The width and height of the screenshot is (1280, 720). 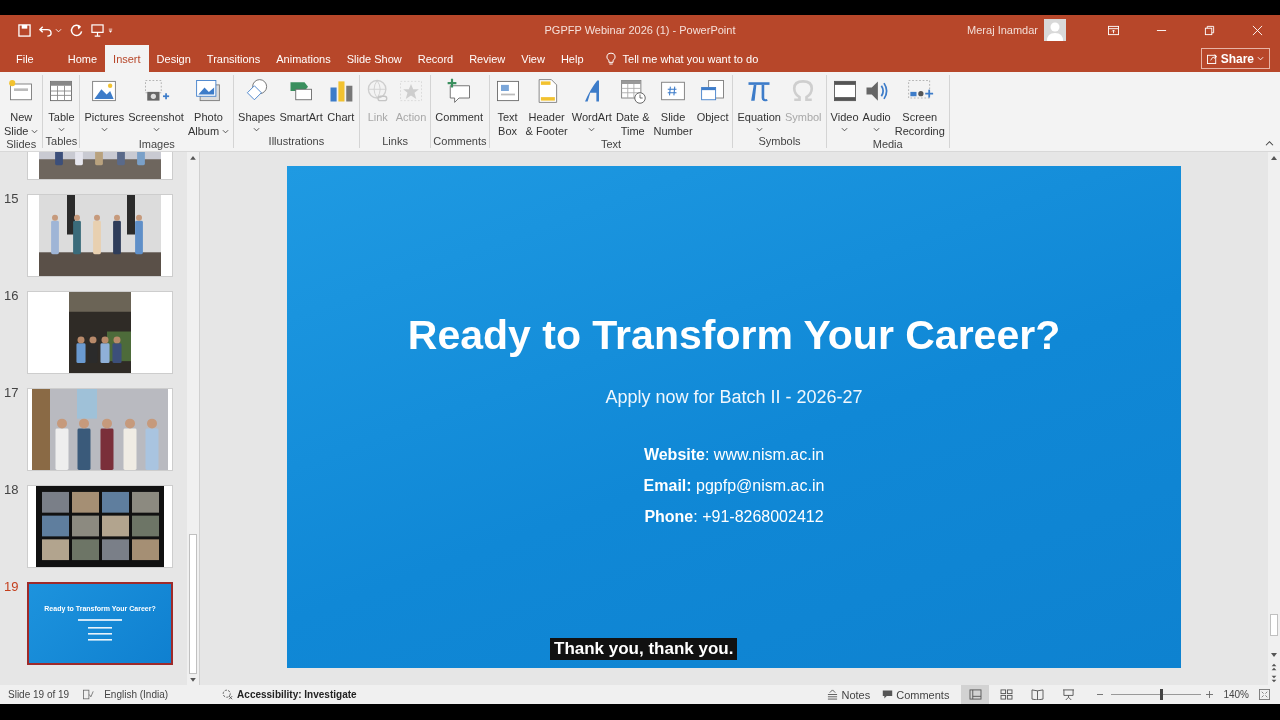 I want to click on group-label: Images, so click(x=156, y=144).